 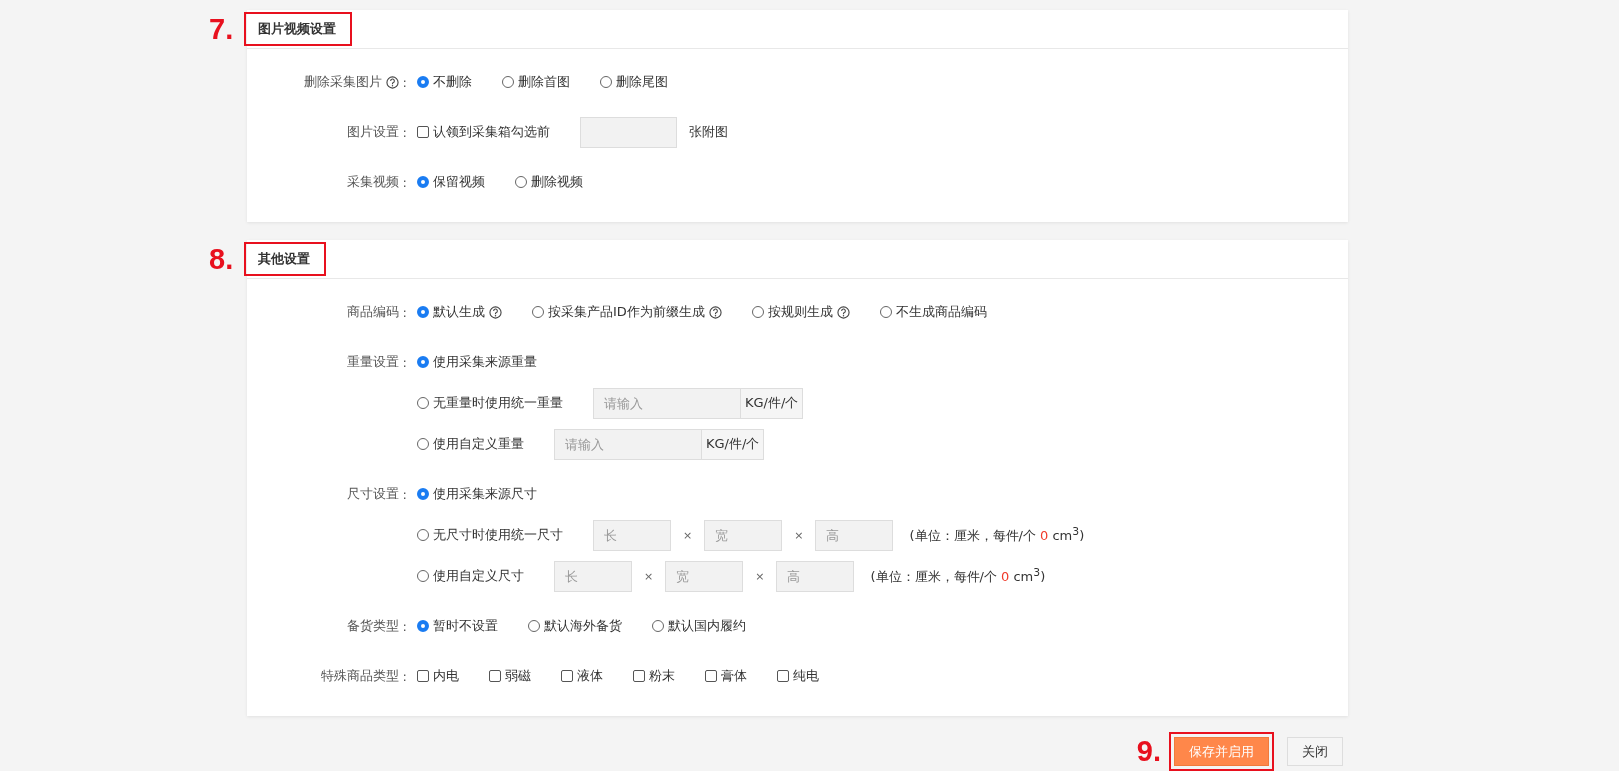 What do you see at coordinates (575, 626) in the screenshot?
I see `radio-option: 默认海外备货` at bounding box center [575, 626].